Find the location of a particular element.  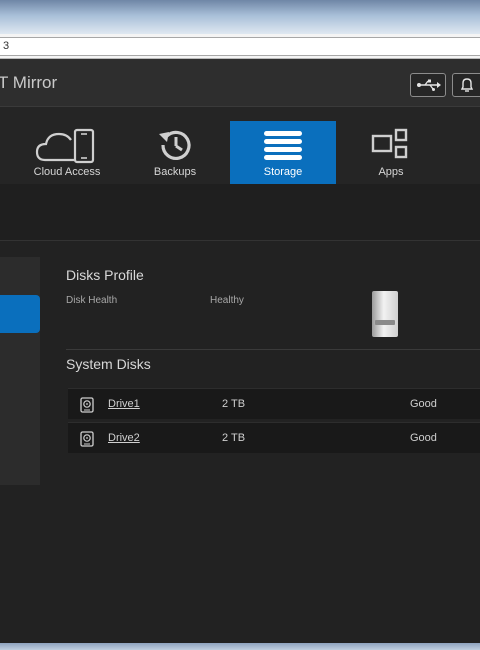

disk-health-label: Disk Health is located at coordinates (92, 300).